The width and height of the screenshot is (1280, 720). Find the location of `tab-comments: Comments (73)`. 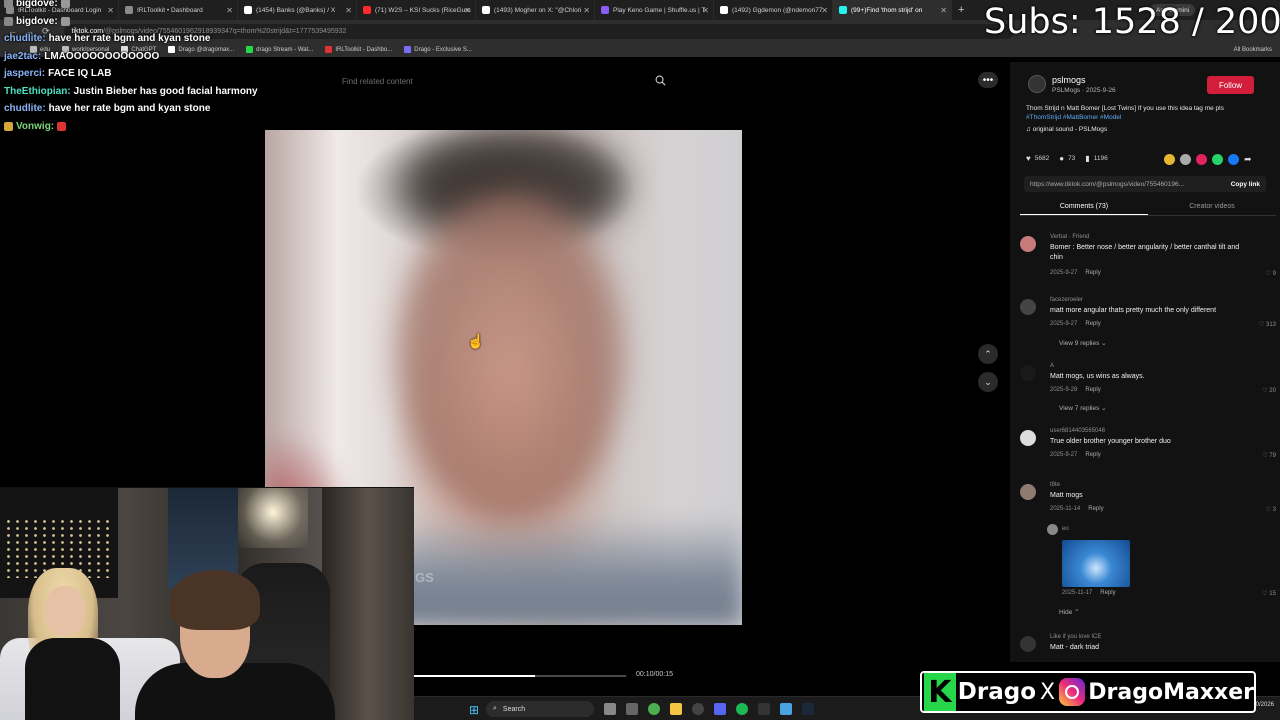

tab-comments: Comments (73) is located at coordinates (1084, 206).